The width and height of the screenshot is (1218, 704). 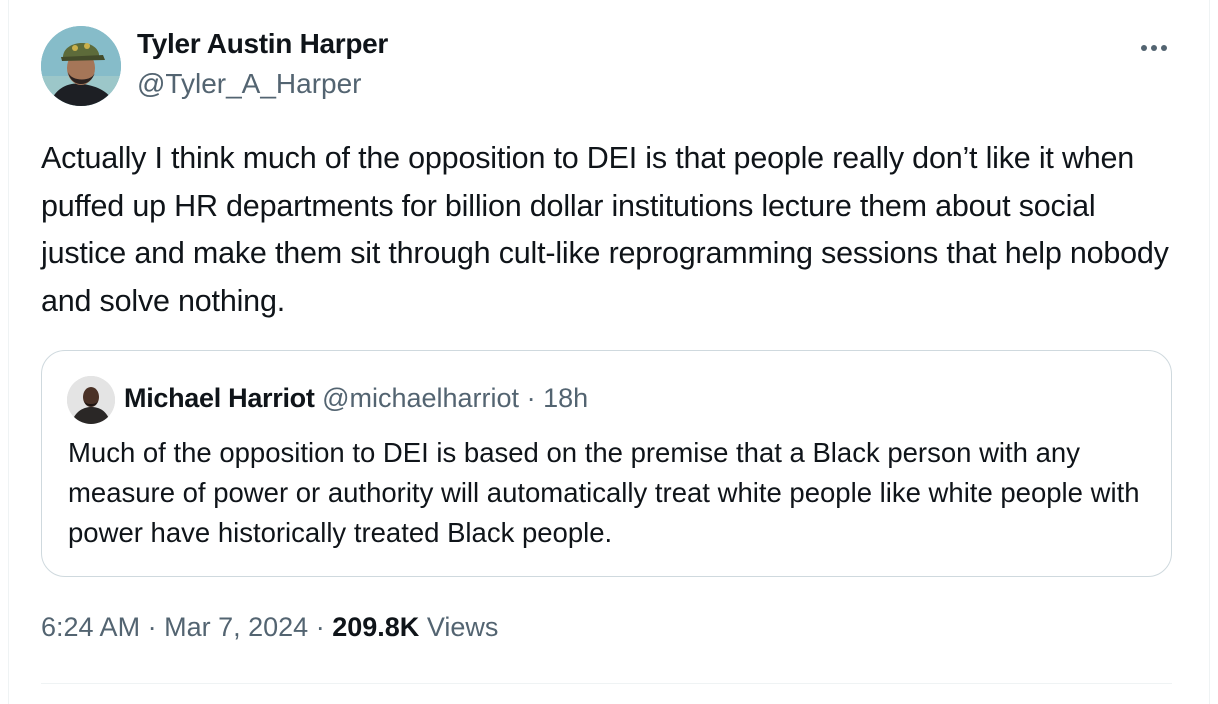 What do you see at coordinates (219, 398) in the screenshot?
I see `quoted-author-name: Michael Harriot` at bounding box center [219, 398].